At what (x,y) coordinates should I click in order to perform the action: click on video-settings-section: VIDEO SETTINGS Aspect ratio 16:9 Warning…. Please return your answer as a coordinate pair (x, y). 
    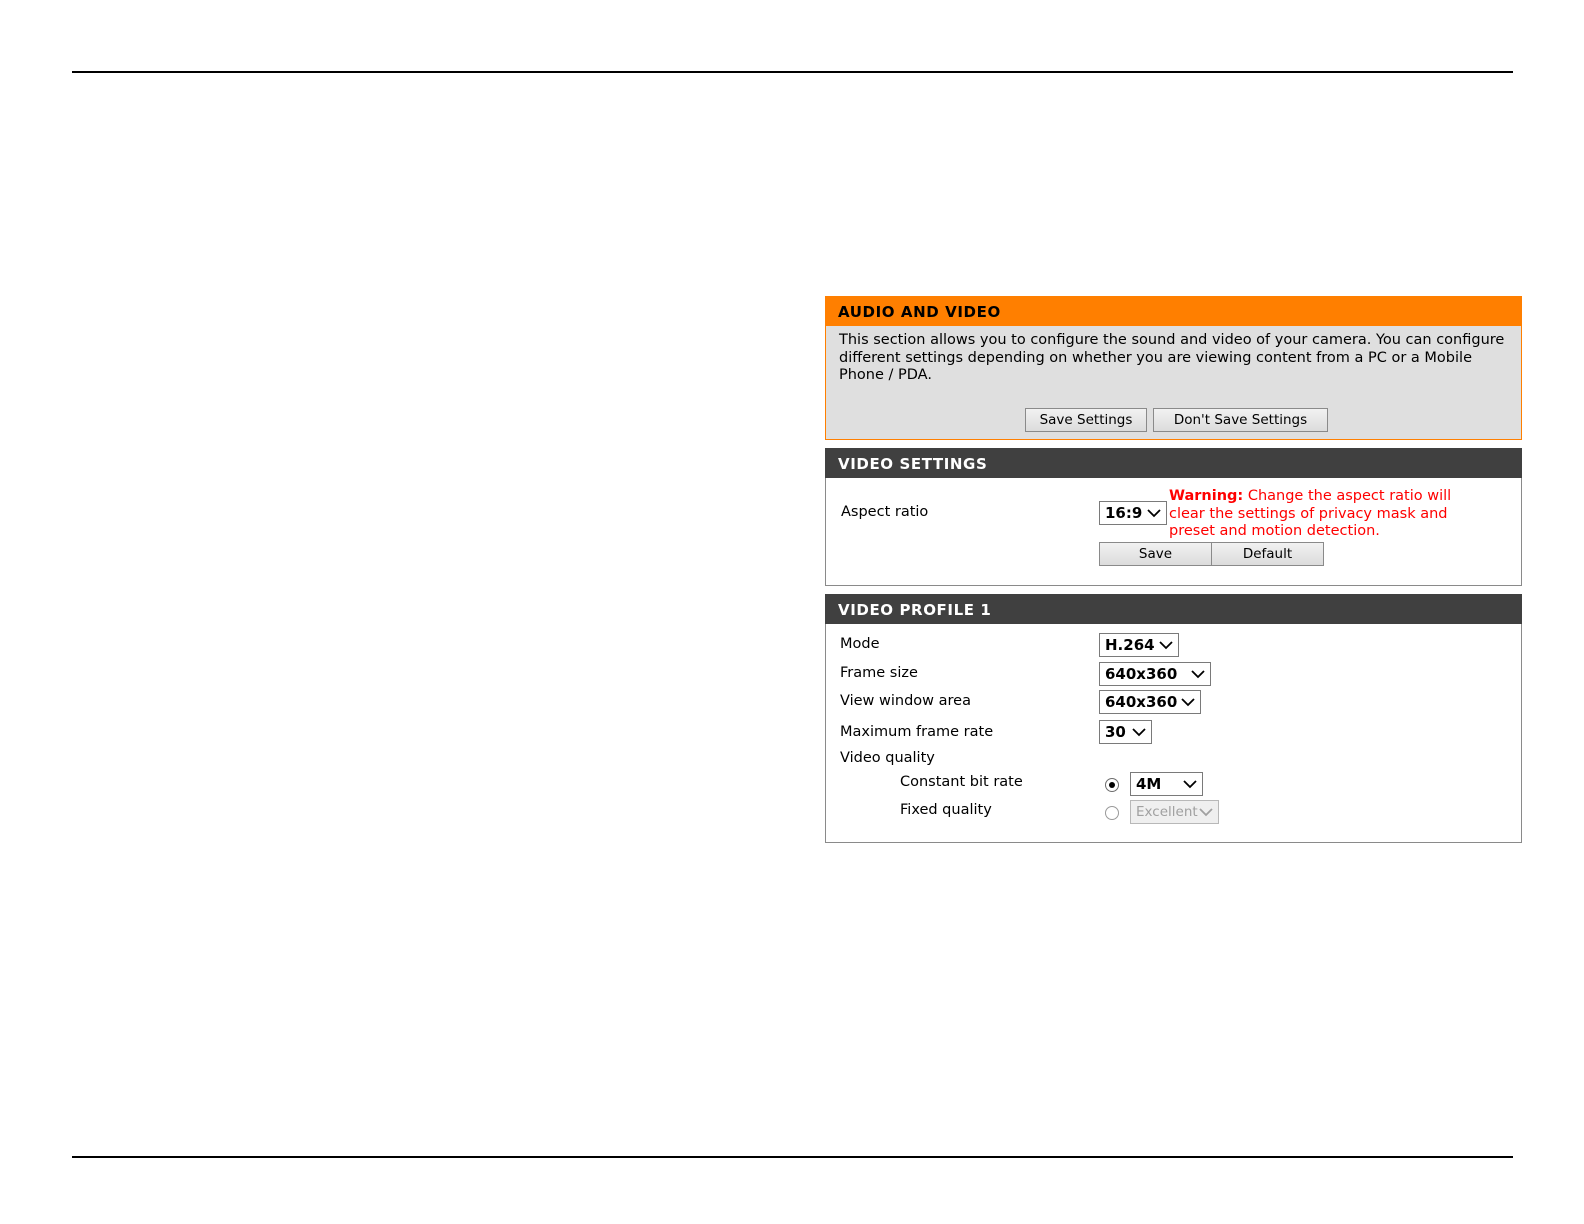
    Looking at the image, I should click on (1173, 517).